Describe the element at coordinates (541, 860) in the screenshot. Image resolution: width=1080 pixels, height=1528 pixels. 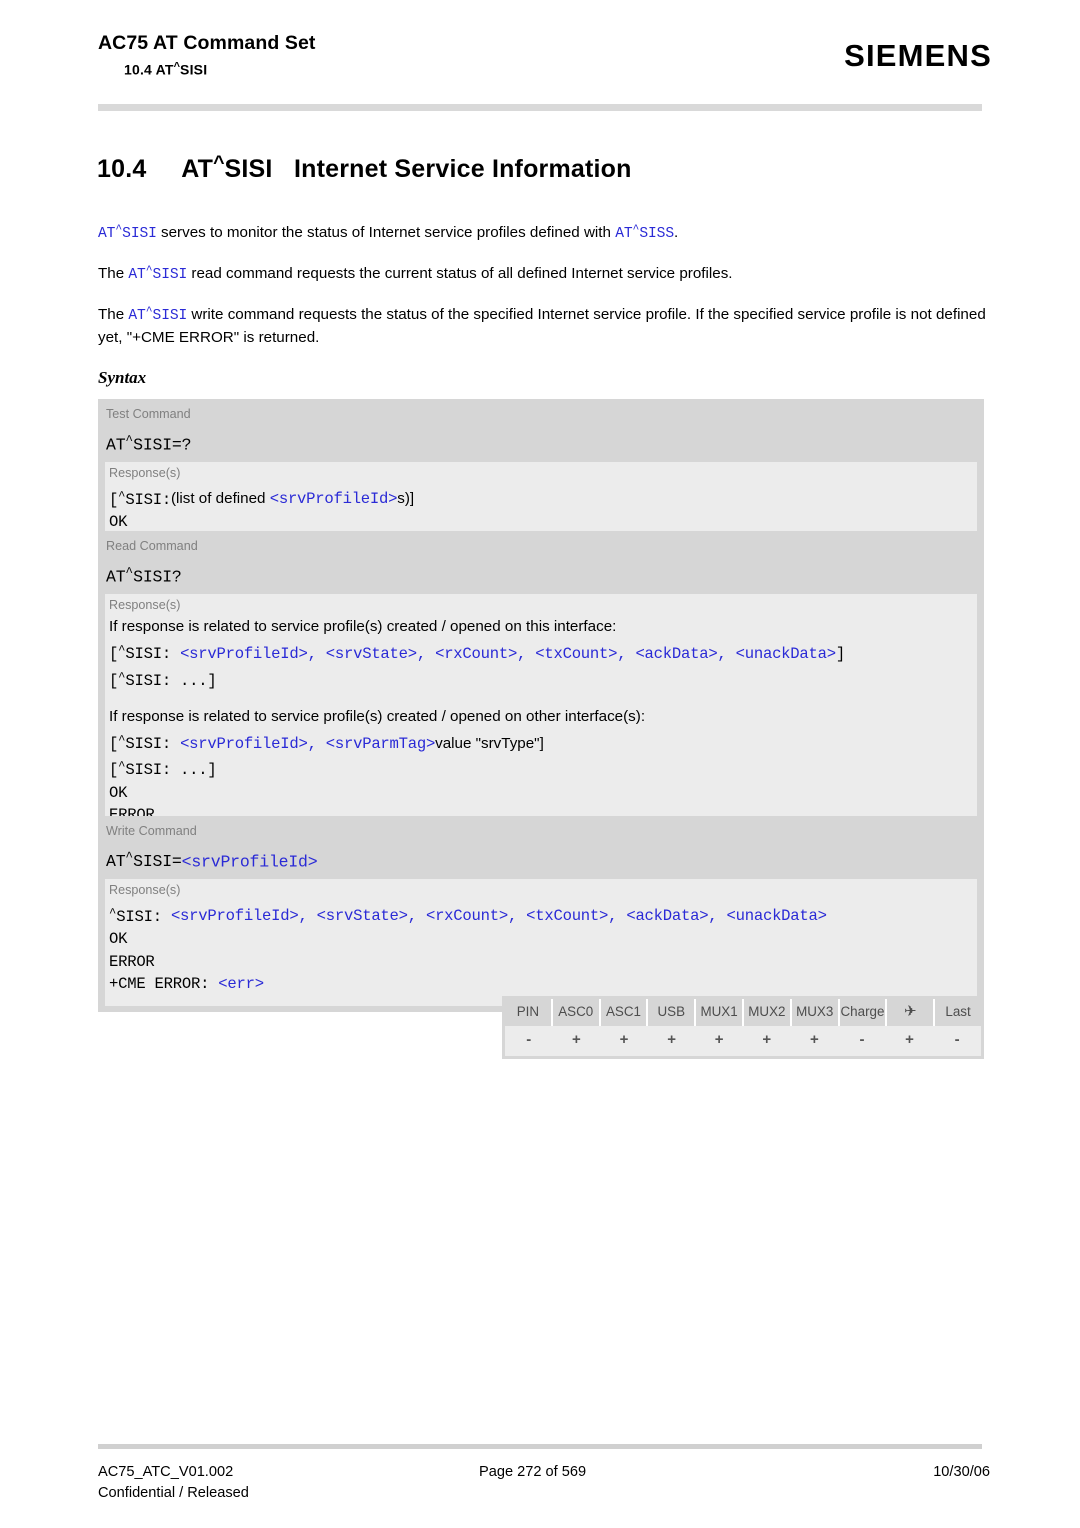
I see `write-command-syntax: AT^SISI=<srvProfileId>` at that location.